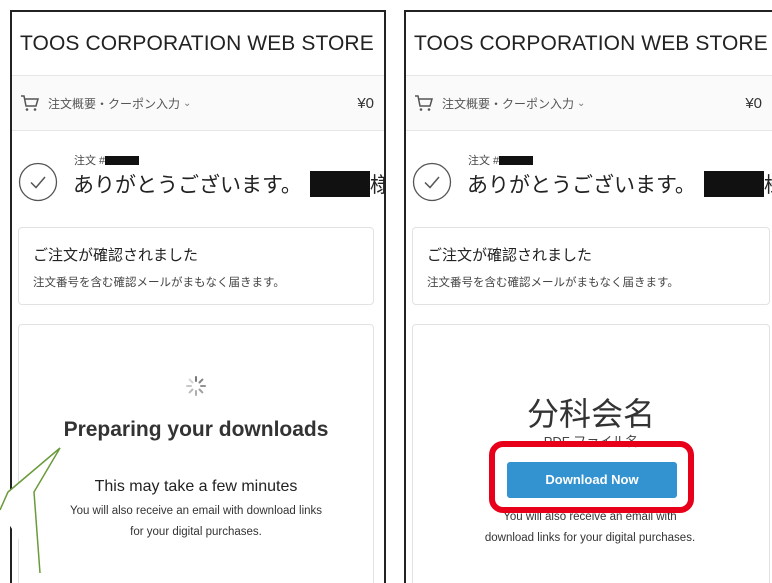 This screenshot has height=583, width=772. I want to click on product-title: 分科会名, so click(590, 414).